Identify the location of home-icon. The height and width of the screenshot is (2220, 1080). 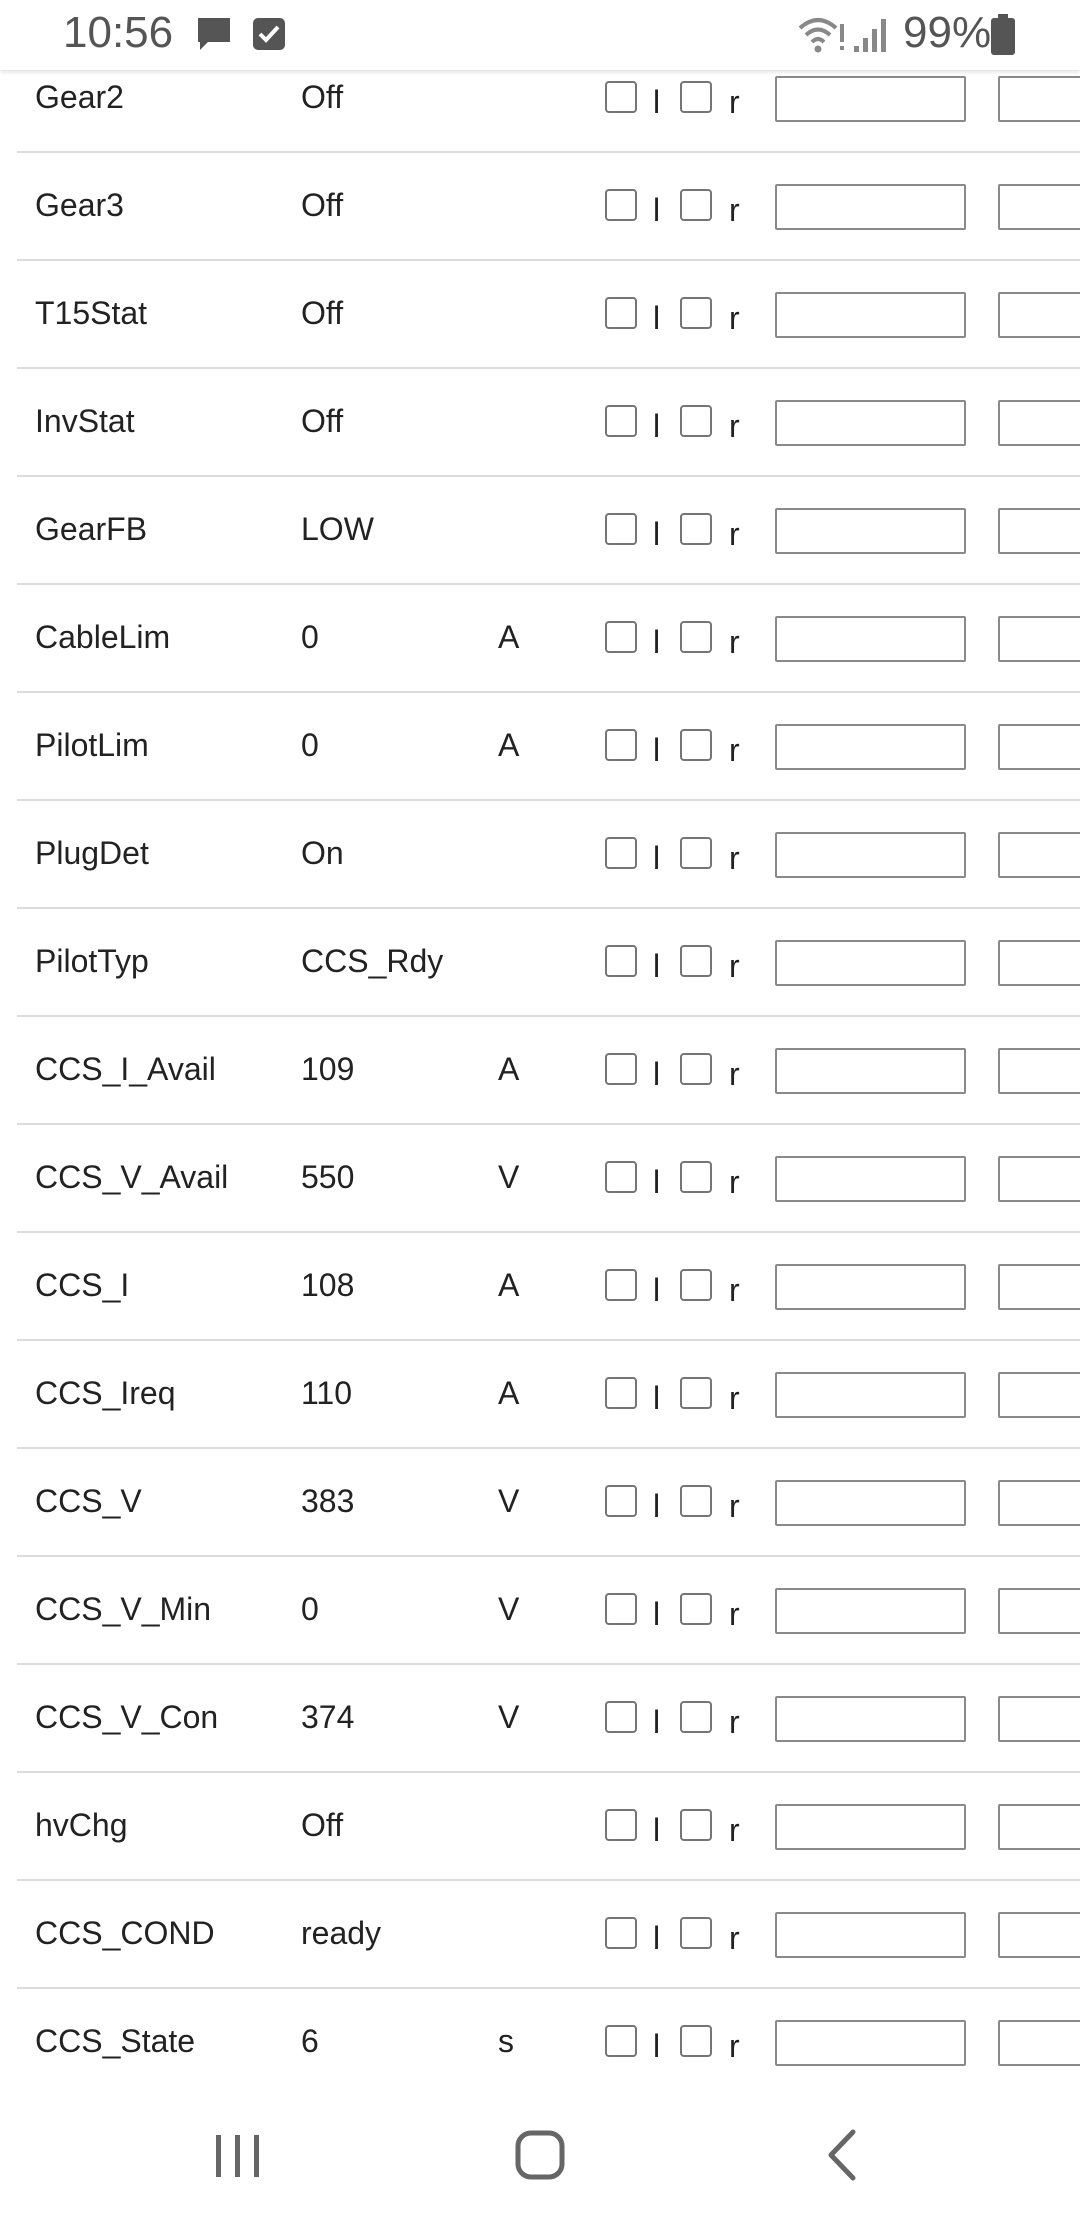
(540, 2155).